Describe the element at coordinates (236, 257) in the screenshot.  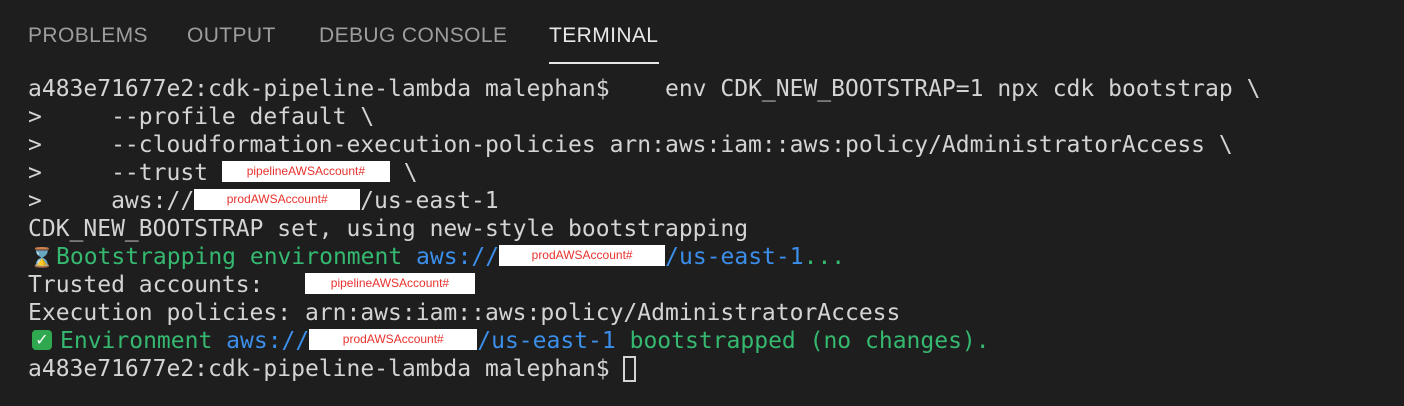
I see `bootstrapping-label: Bootstrapping environment` at that location.